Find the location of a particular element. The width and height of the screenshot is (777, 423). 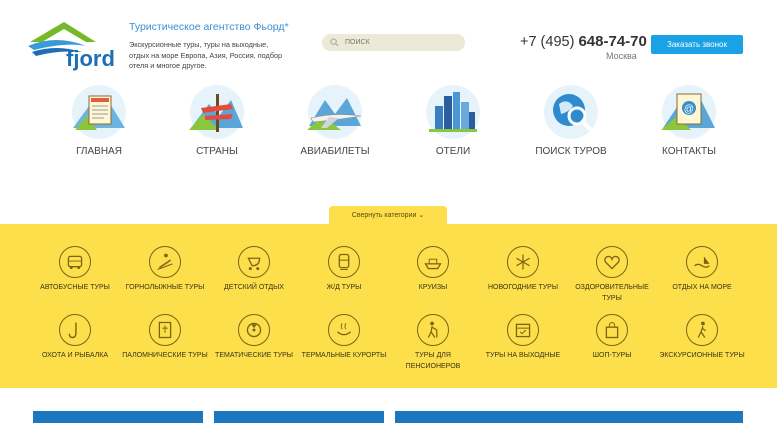

category-label: Ж/Д ТУРЫ is located at coordinates (344, 287).